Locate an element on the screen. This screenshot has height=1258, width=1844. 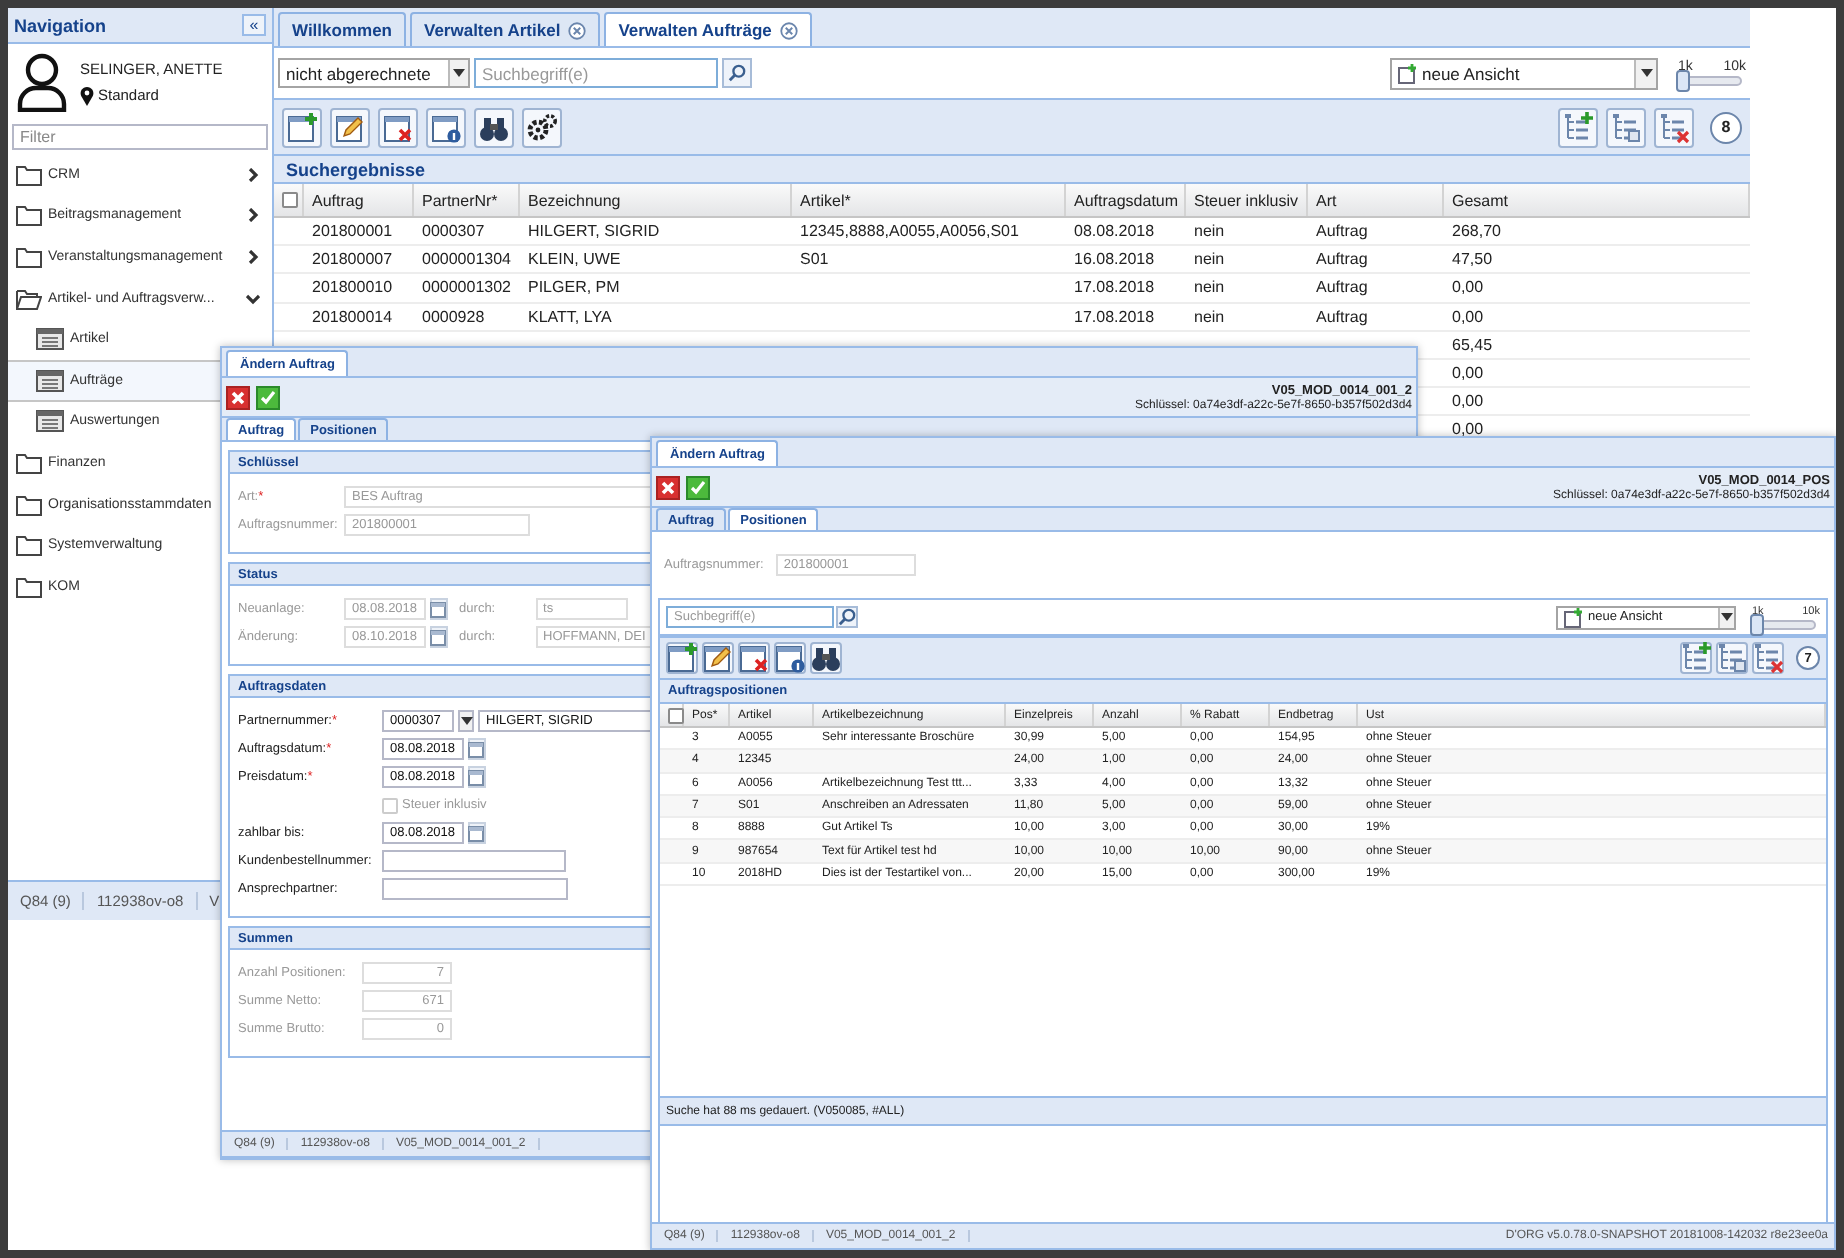
table-cell: nein is located at coordinates (1209, 259).